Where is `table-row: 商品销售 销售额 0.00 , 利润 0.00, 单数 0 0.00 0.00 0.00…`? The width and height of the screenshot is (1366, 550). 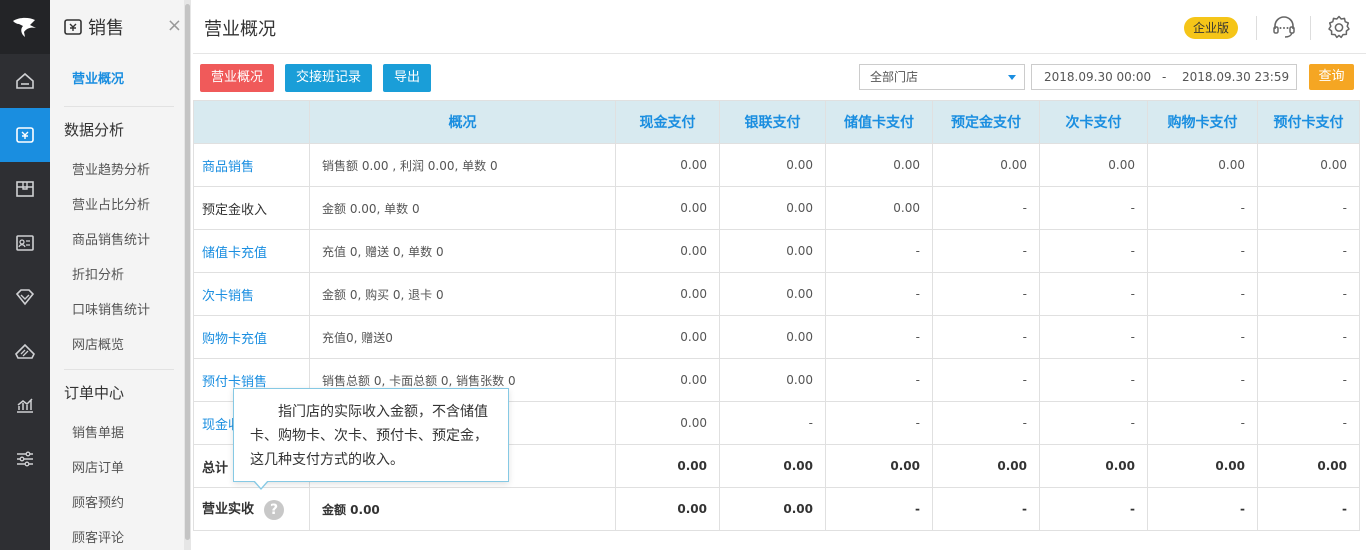 table-row: 商品销售 销售额 0.00 , 利润 0.00, 单数 0 0.00 0.00 0.00… is located at coordinates (776, 165).